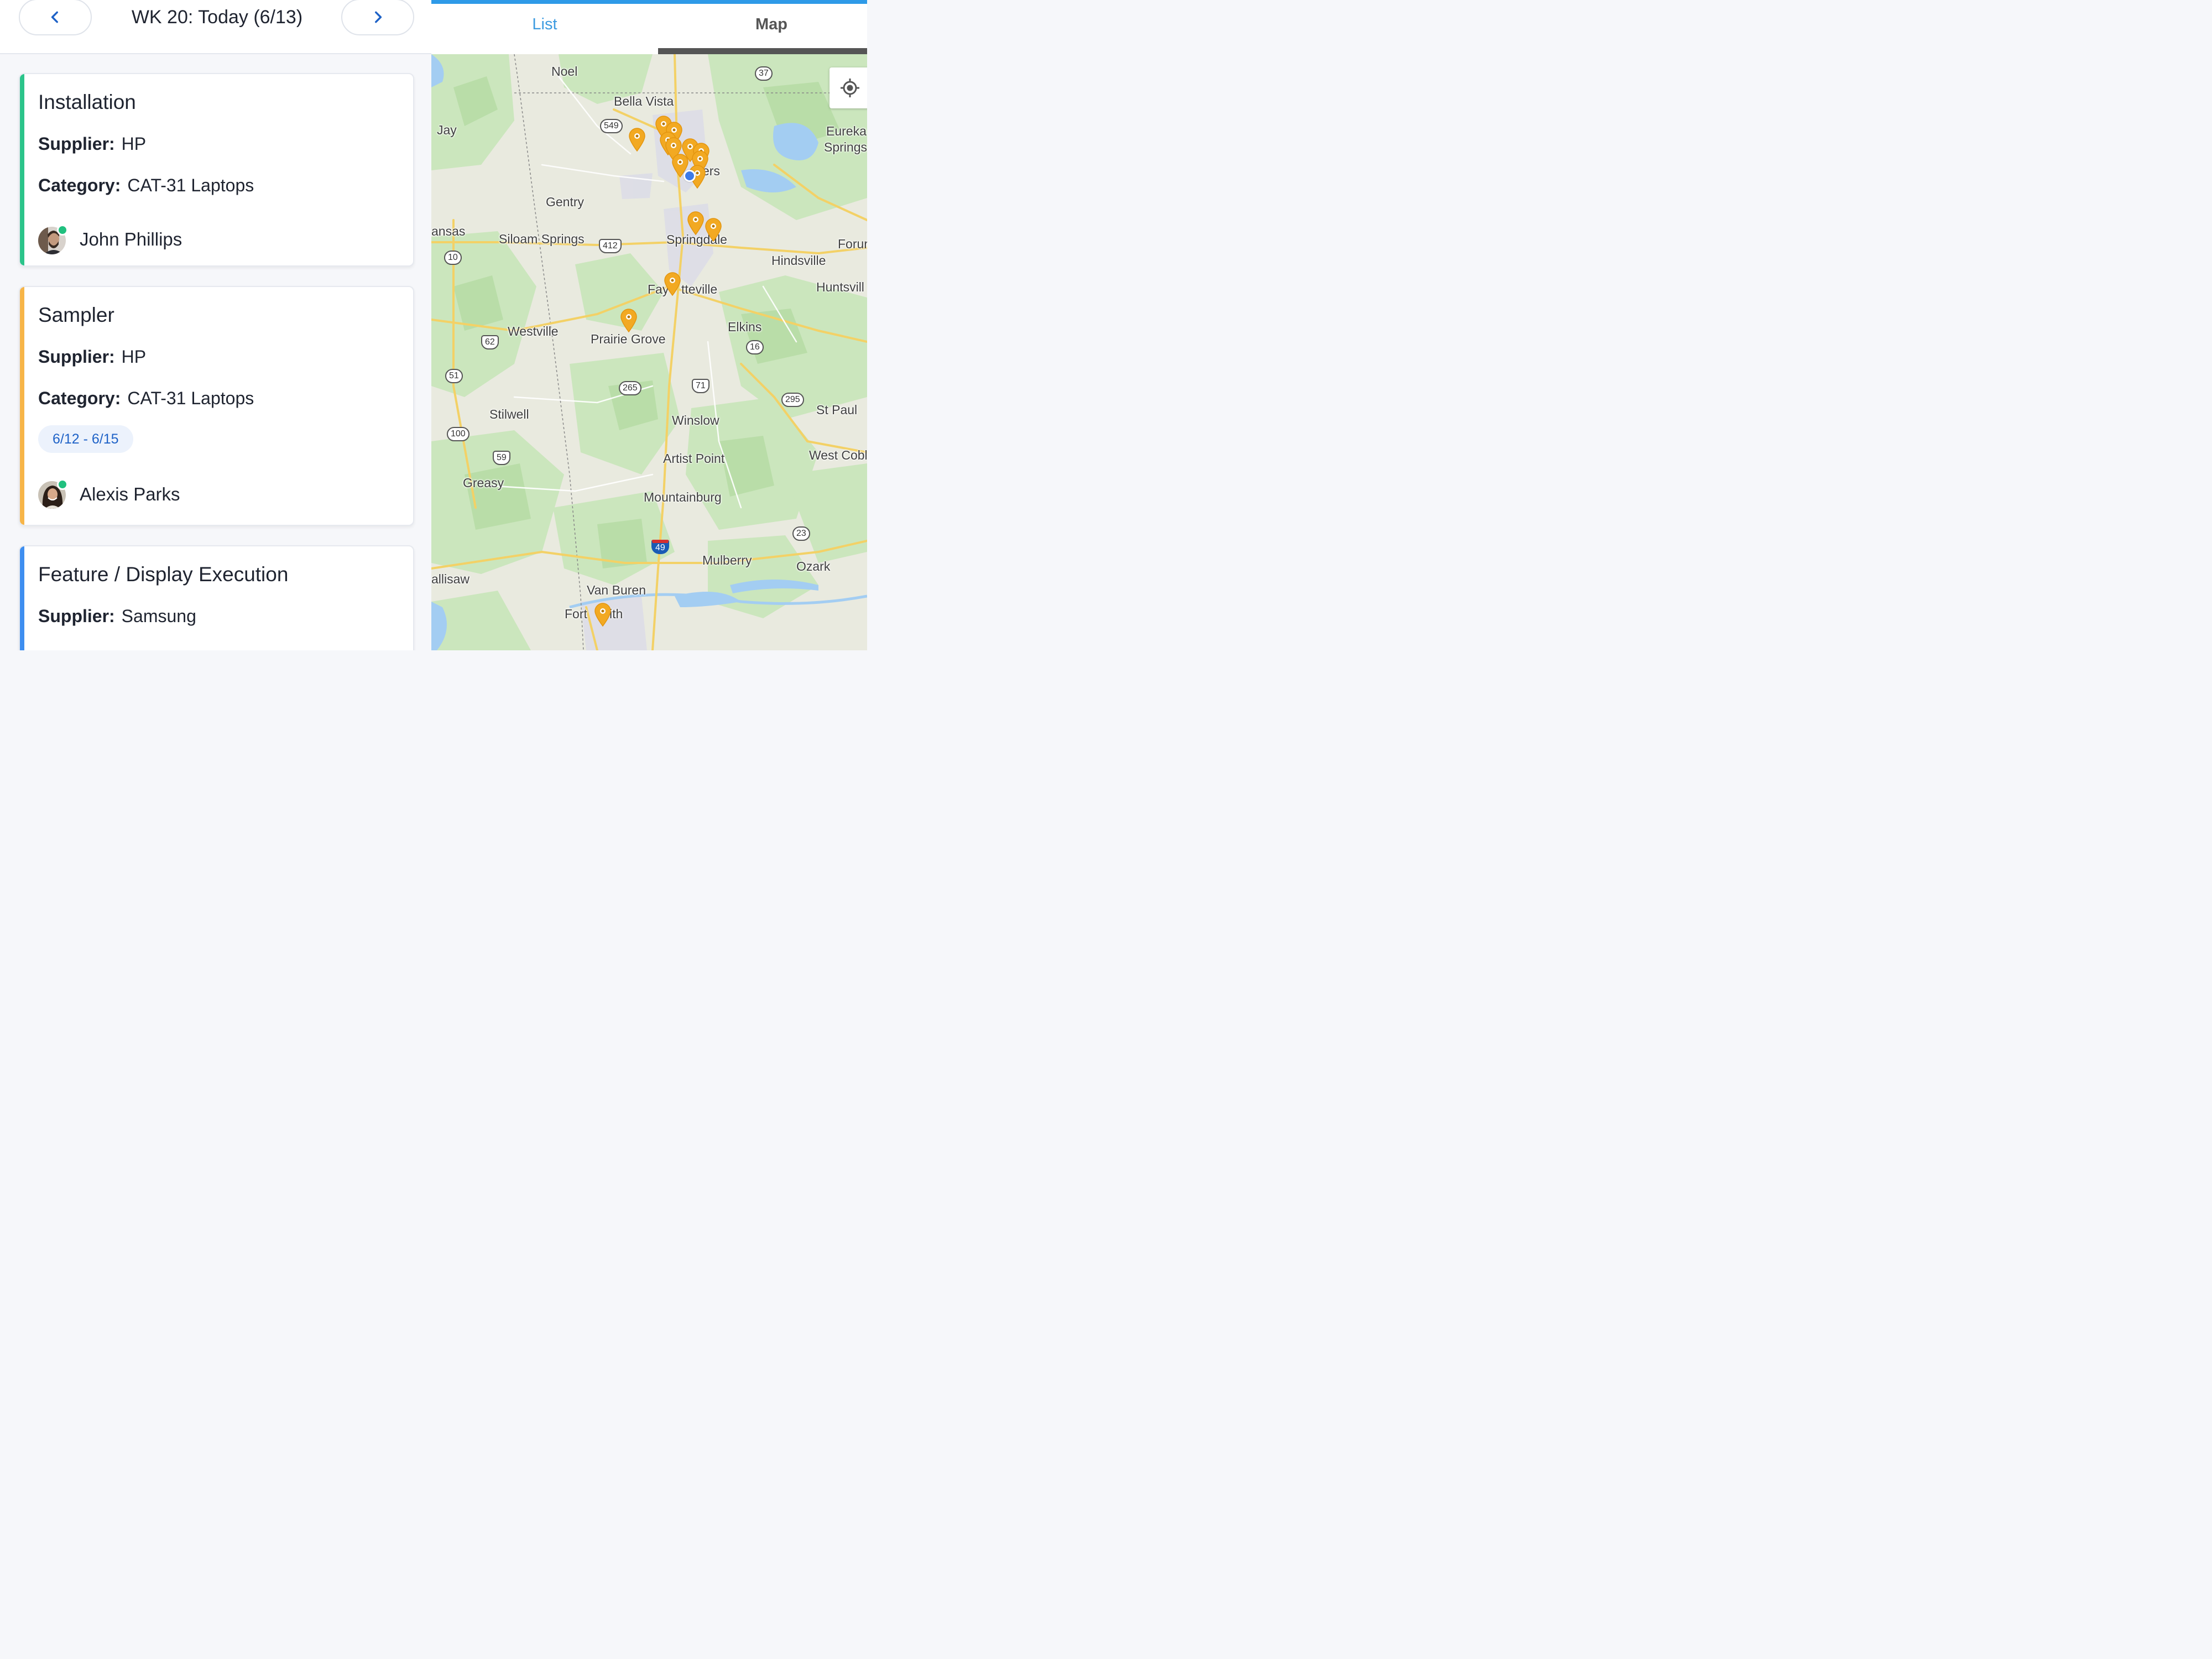 Image resolution: width=2212 pixels, height=1659 pixels. What do you see at coordinates (490, 342) in the screenshot?
I see `highway-shield: 62` at bounding box center [490, 342].